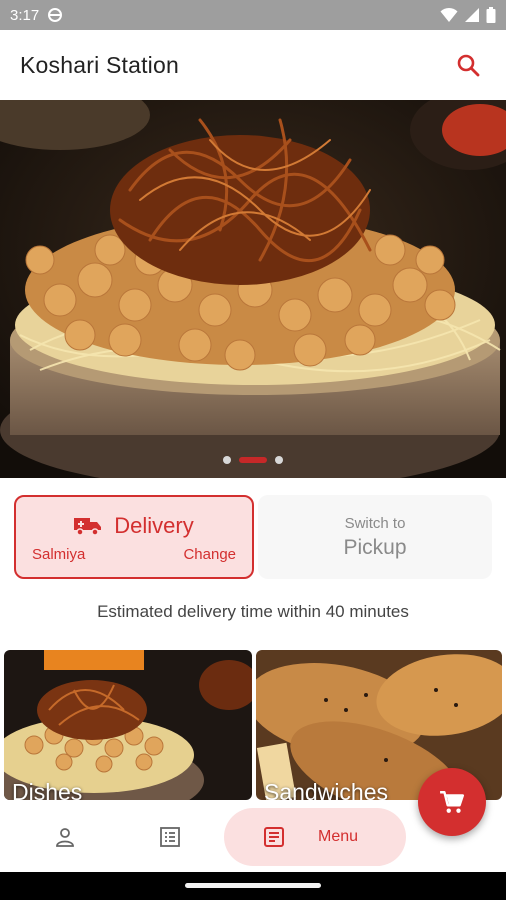 The image size is (506, 900). What do you see at coordinates (449, 14) in the screenshot?
I see `wifi-icon` at bounding box center [449, 14].